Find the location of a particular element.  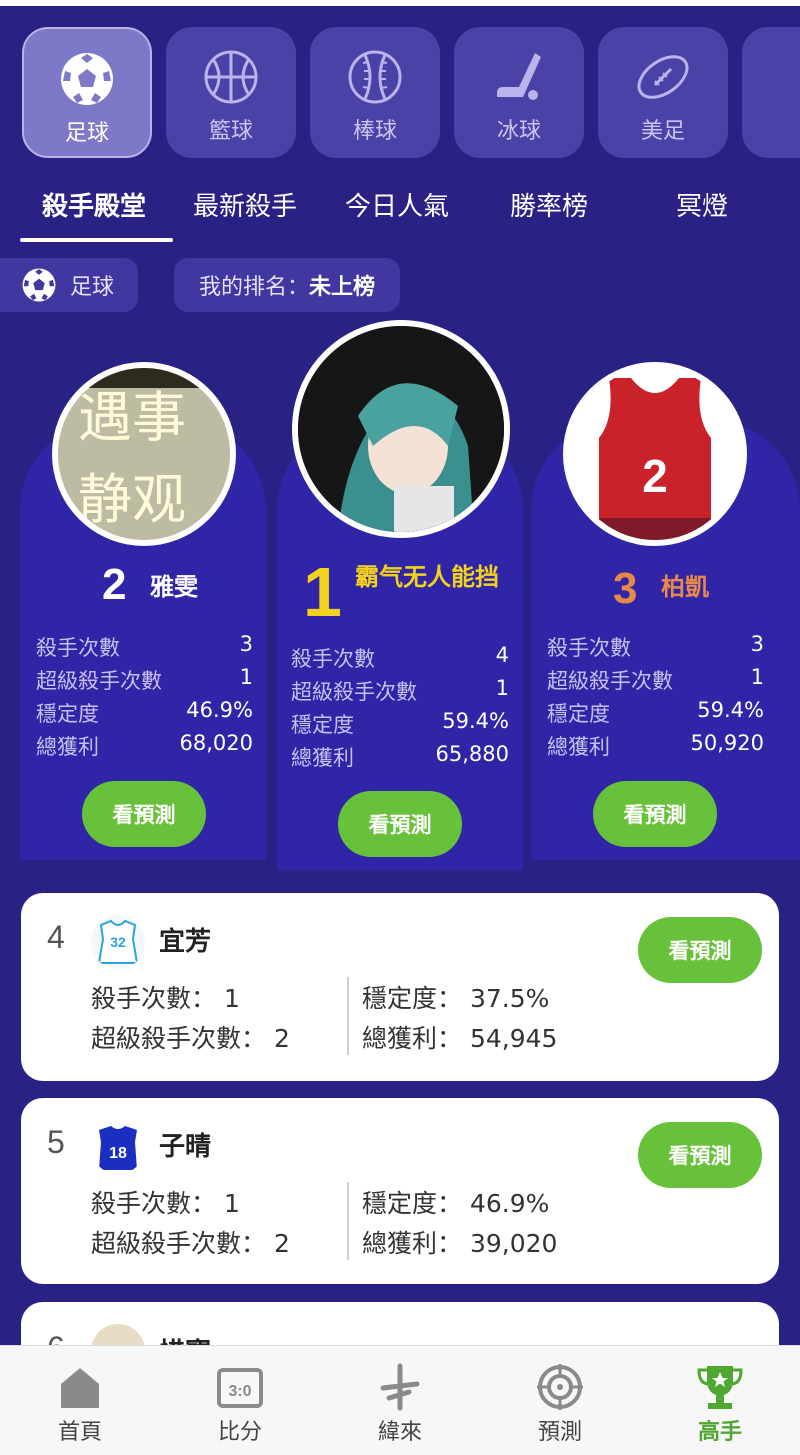

sport-tab-more is located at coordinates (771, 92).